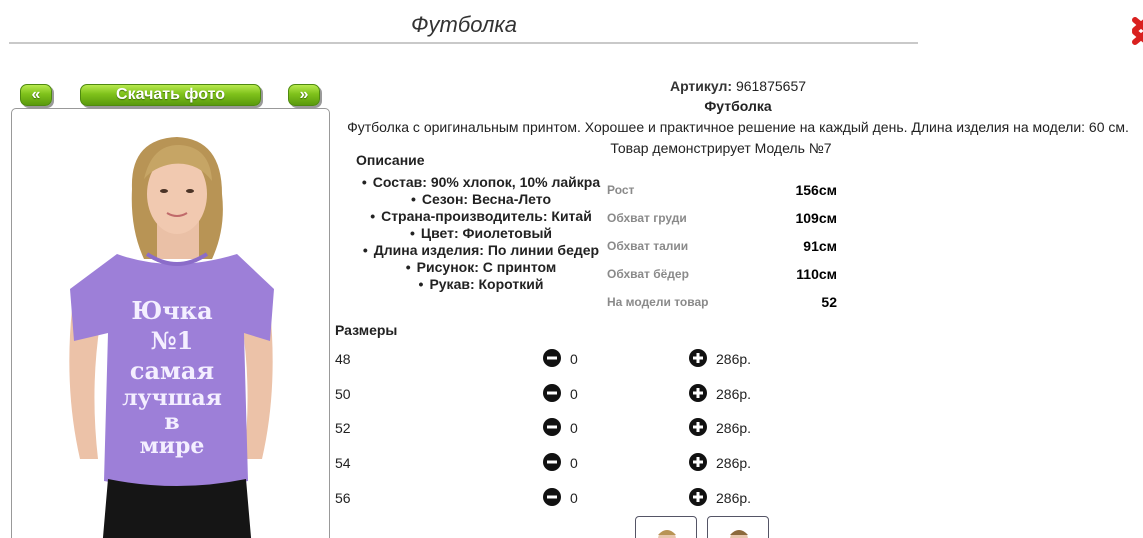  I want to click on article-number: Артикул: 961875657, so click(738, 86).